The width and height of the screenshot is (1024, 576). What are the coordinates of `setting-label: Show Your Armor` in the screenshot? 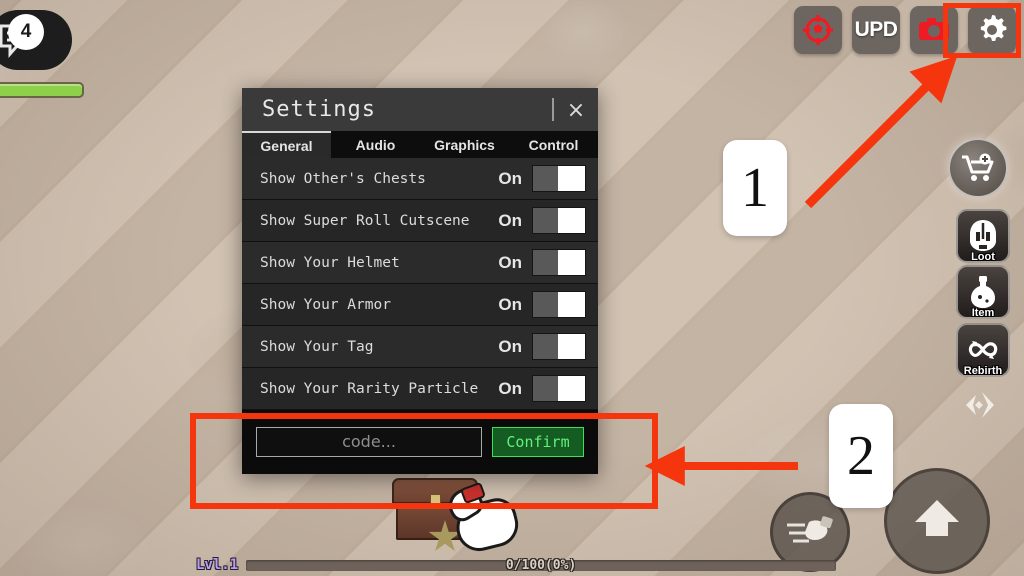 It's located at (325, 304).